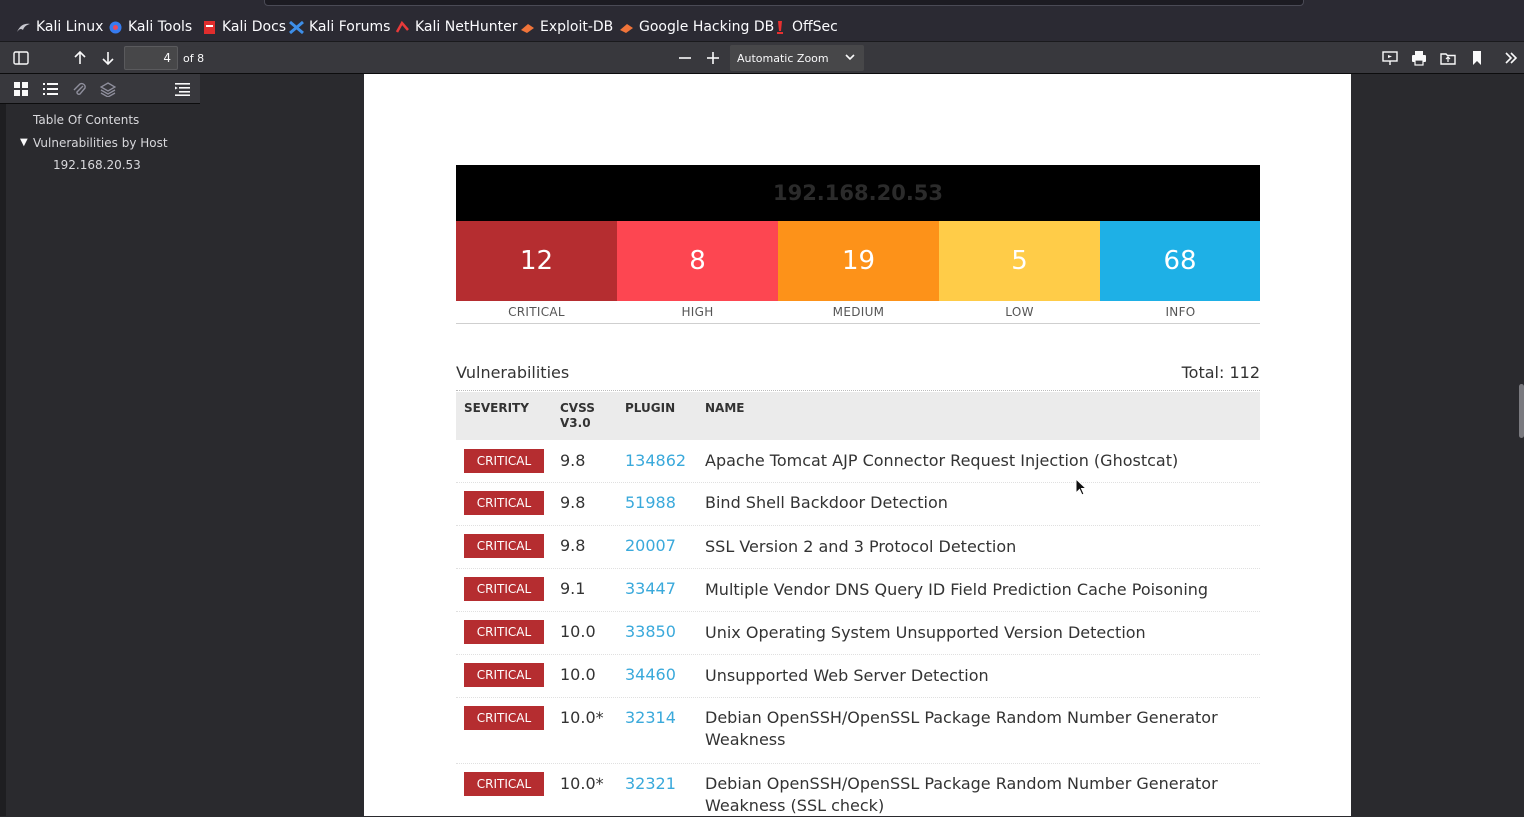  Describe the element at coordinates (80, 58) in the screenshot. I see `previous-page-icon` at that location.